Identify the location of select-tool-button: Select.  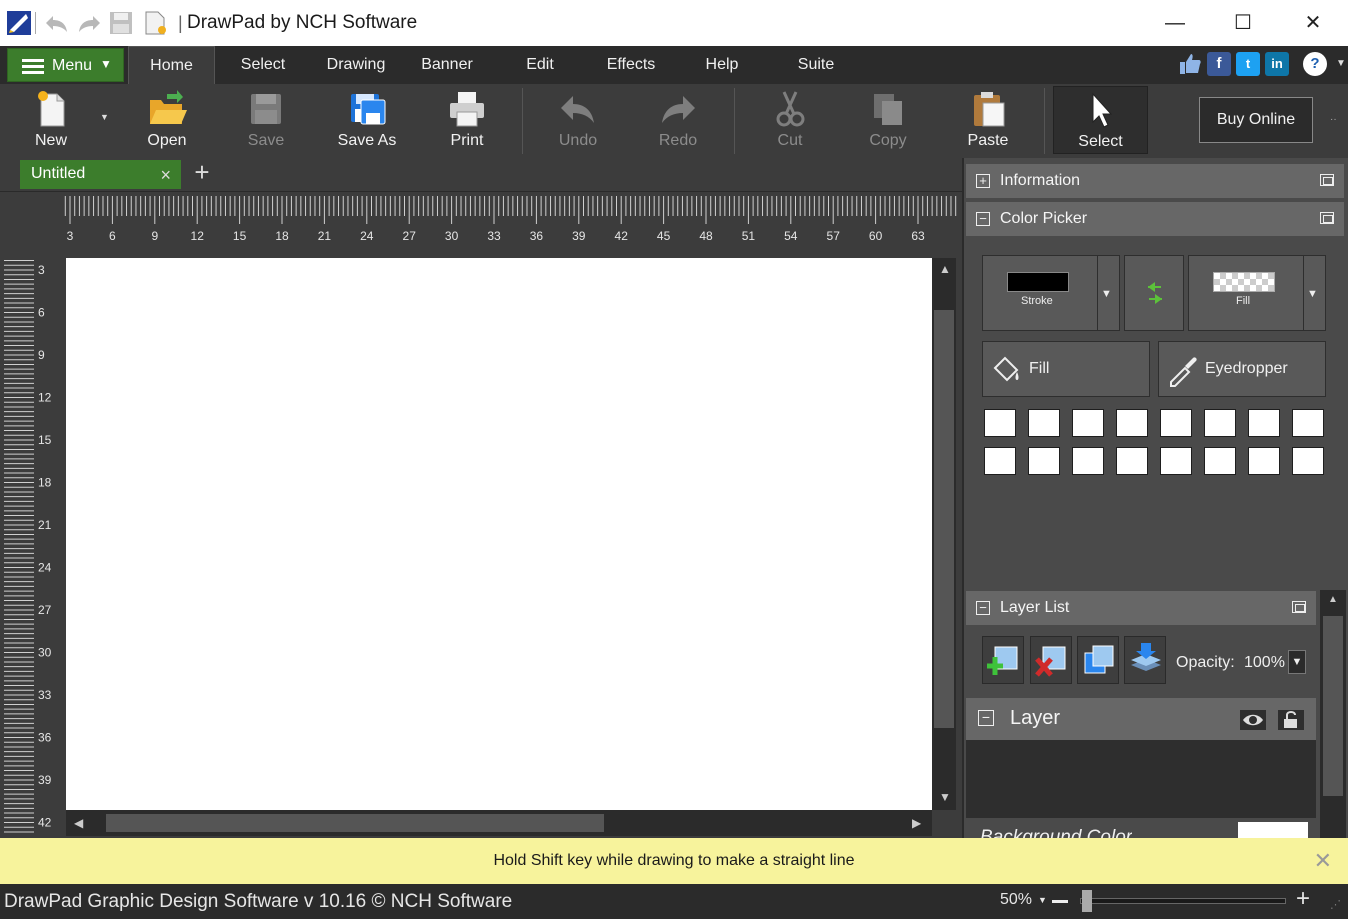
(1100, 120).